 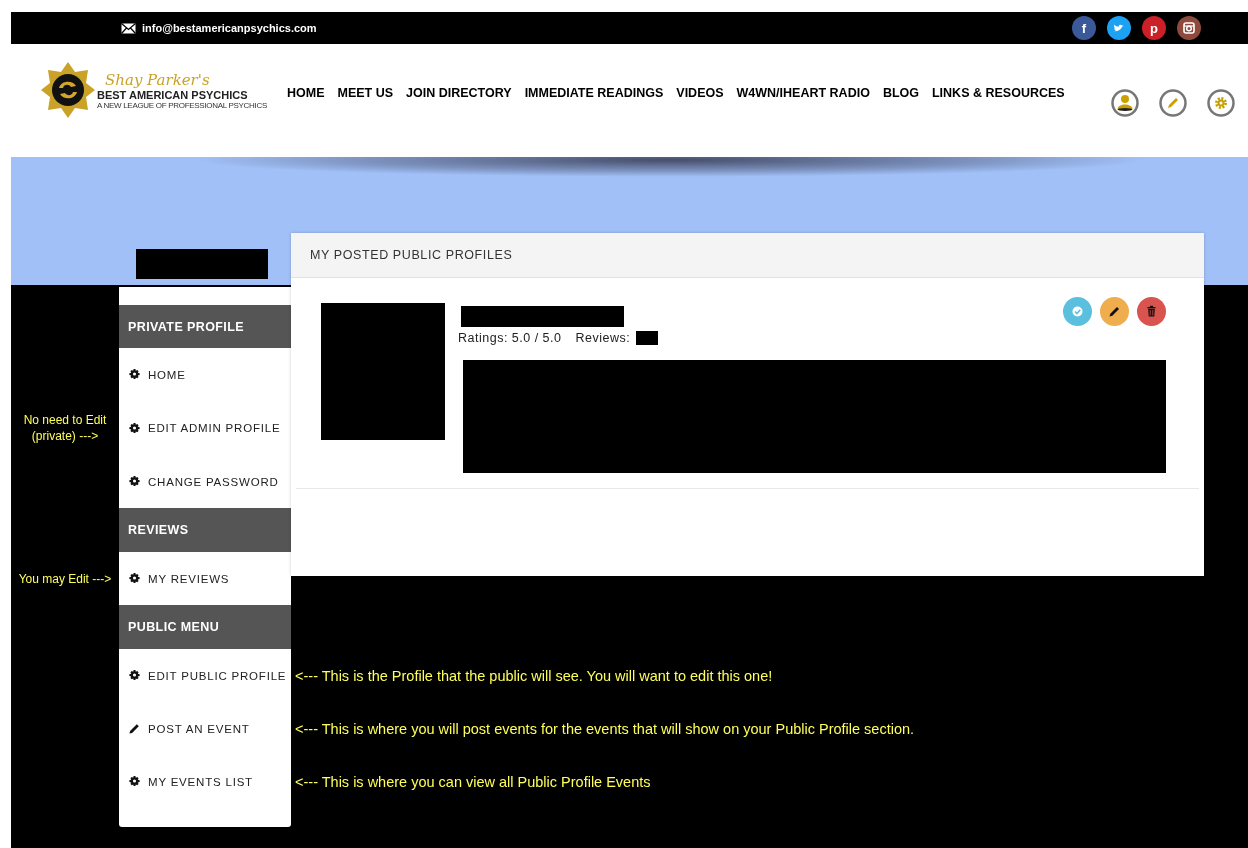 I want to click on ratings-text: Ratings: 5.0 / 5.0, so click(x=510, y=338).